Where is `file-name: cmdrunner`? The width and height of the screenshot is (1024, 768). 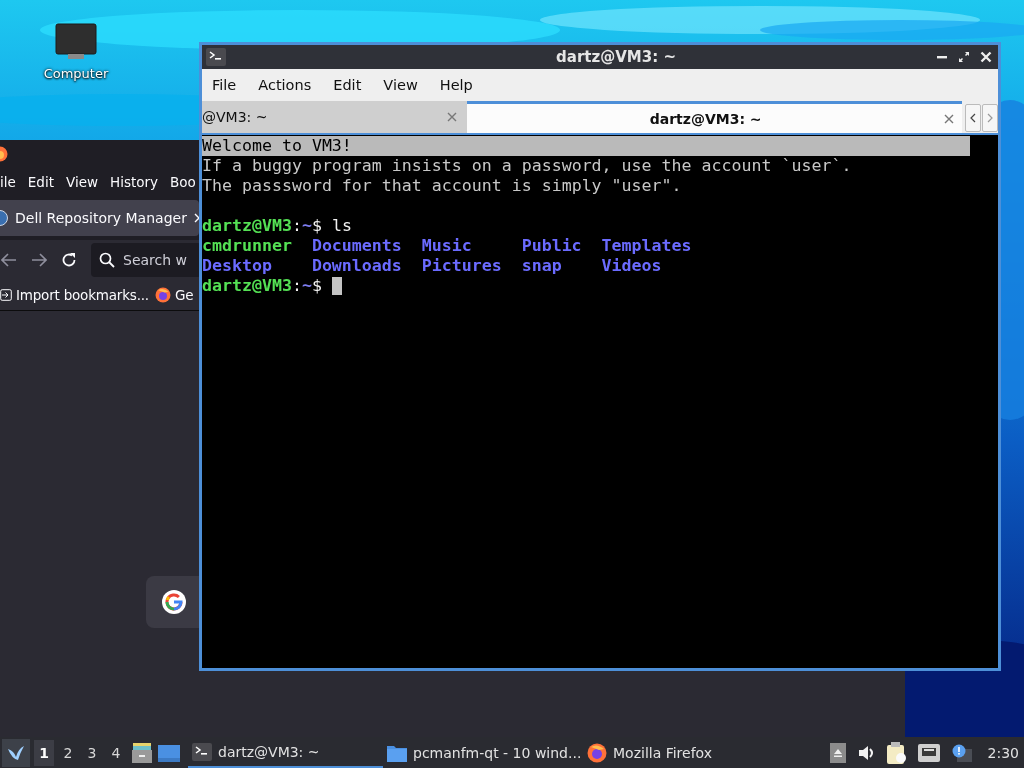 file-name: cmdrunner is located at coordinates (247, 245).